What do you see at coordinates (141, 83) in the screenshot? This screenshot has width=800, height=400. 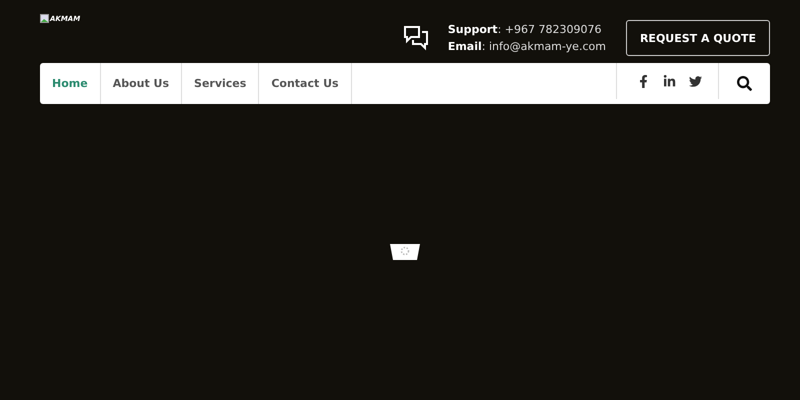 I see `nav-link: About Us` at bounding box center [141, 83].